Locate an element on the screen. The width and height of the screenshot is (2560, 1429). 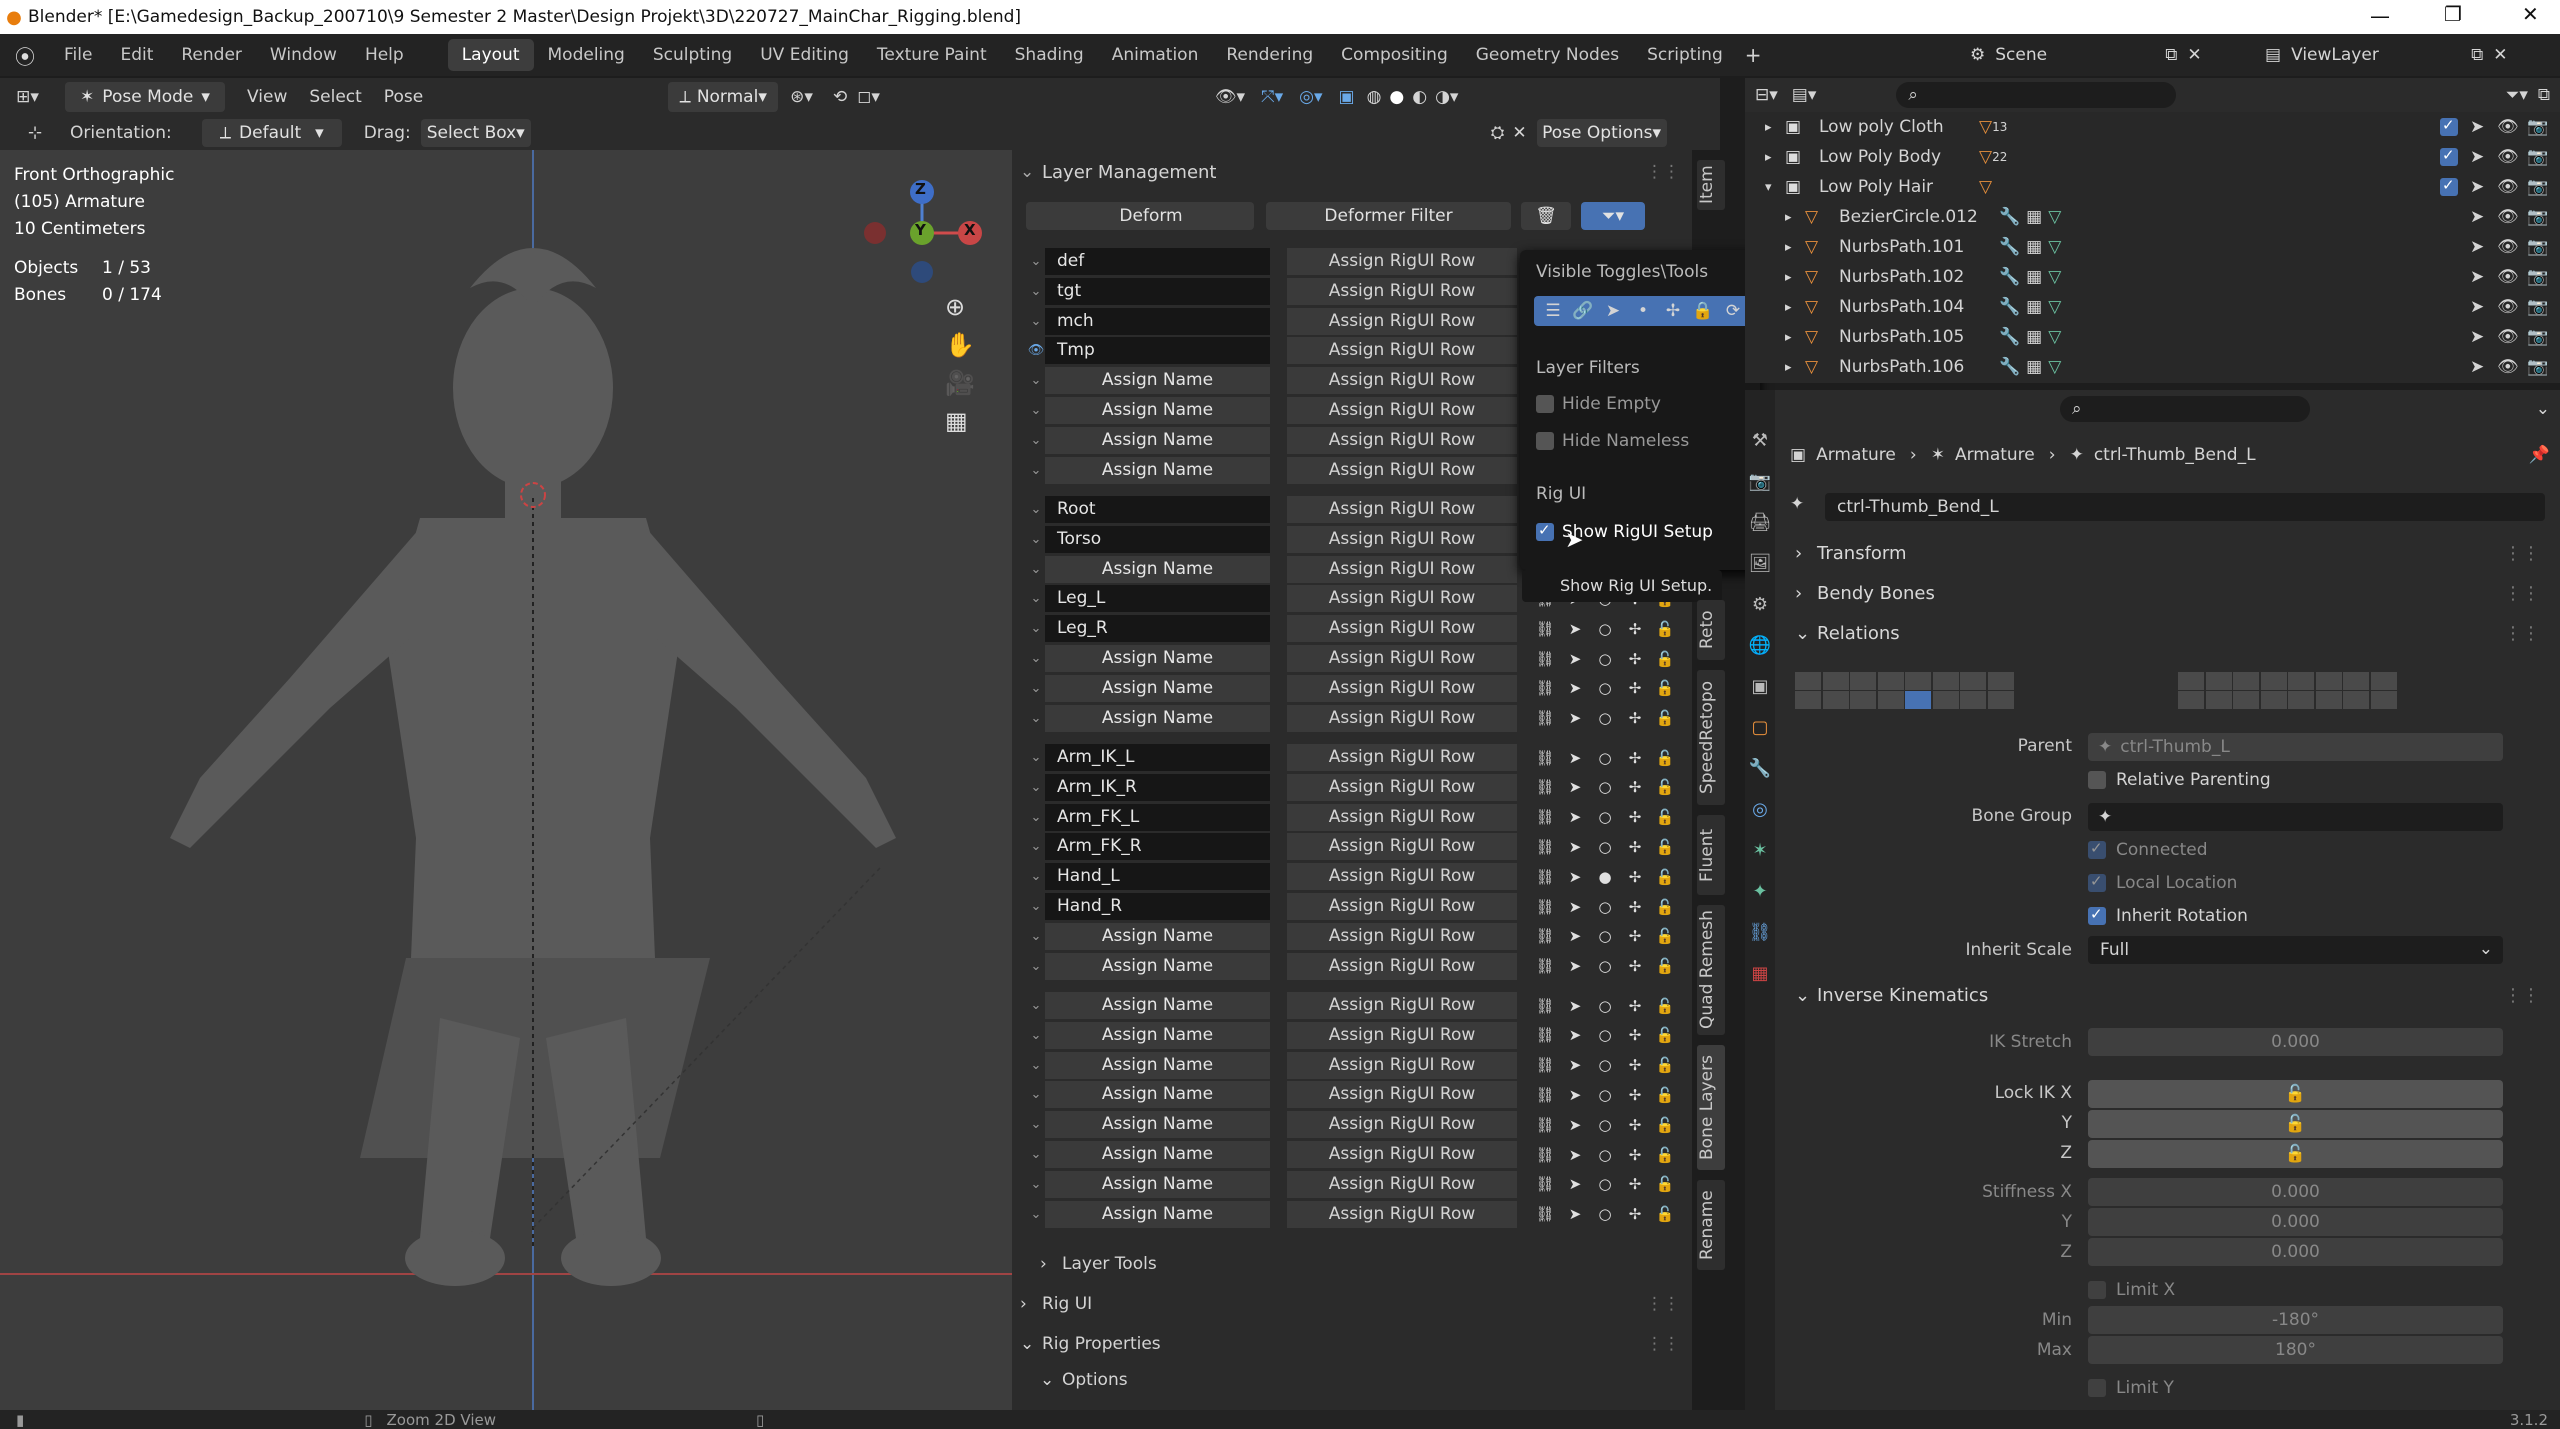
outliner-item: ▸ ▽ NurbsPath.106 🔧 ▦ ▽ ➤ 👁 📷 is located at coordinates (2152, 367).